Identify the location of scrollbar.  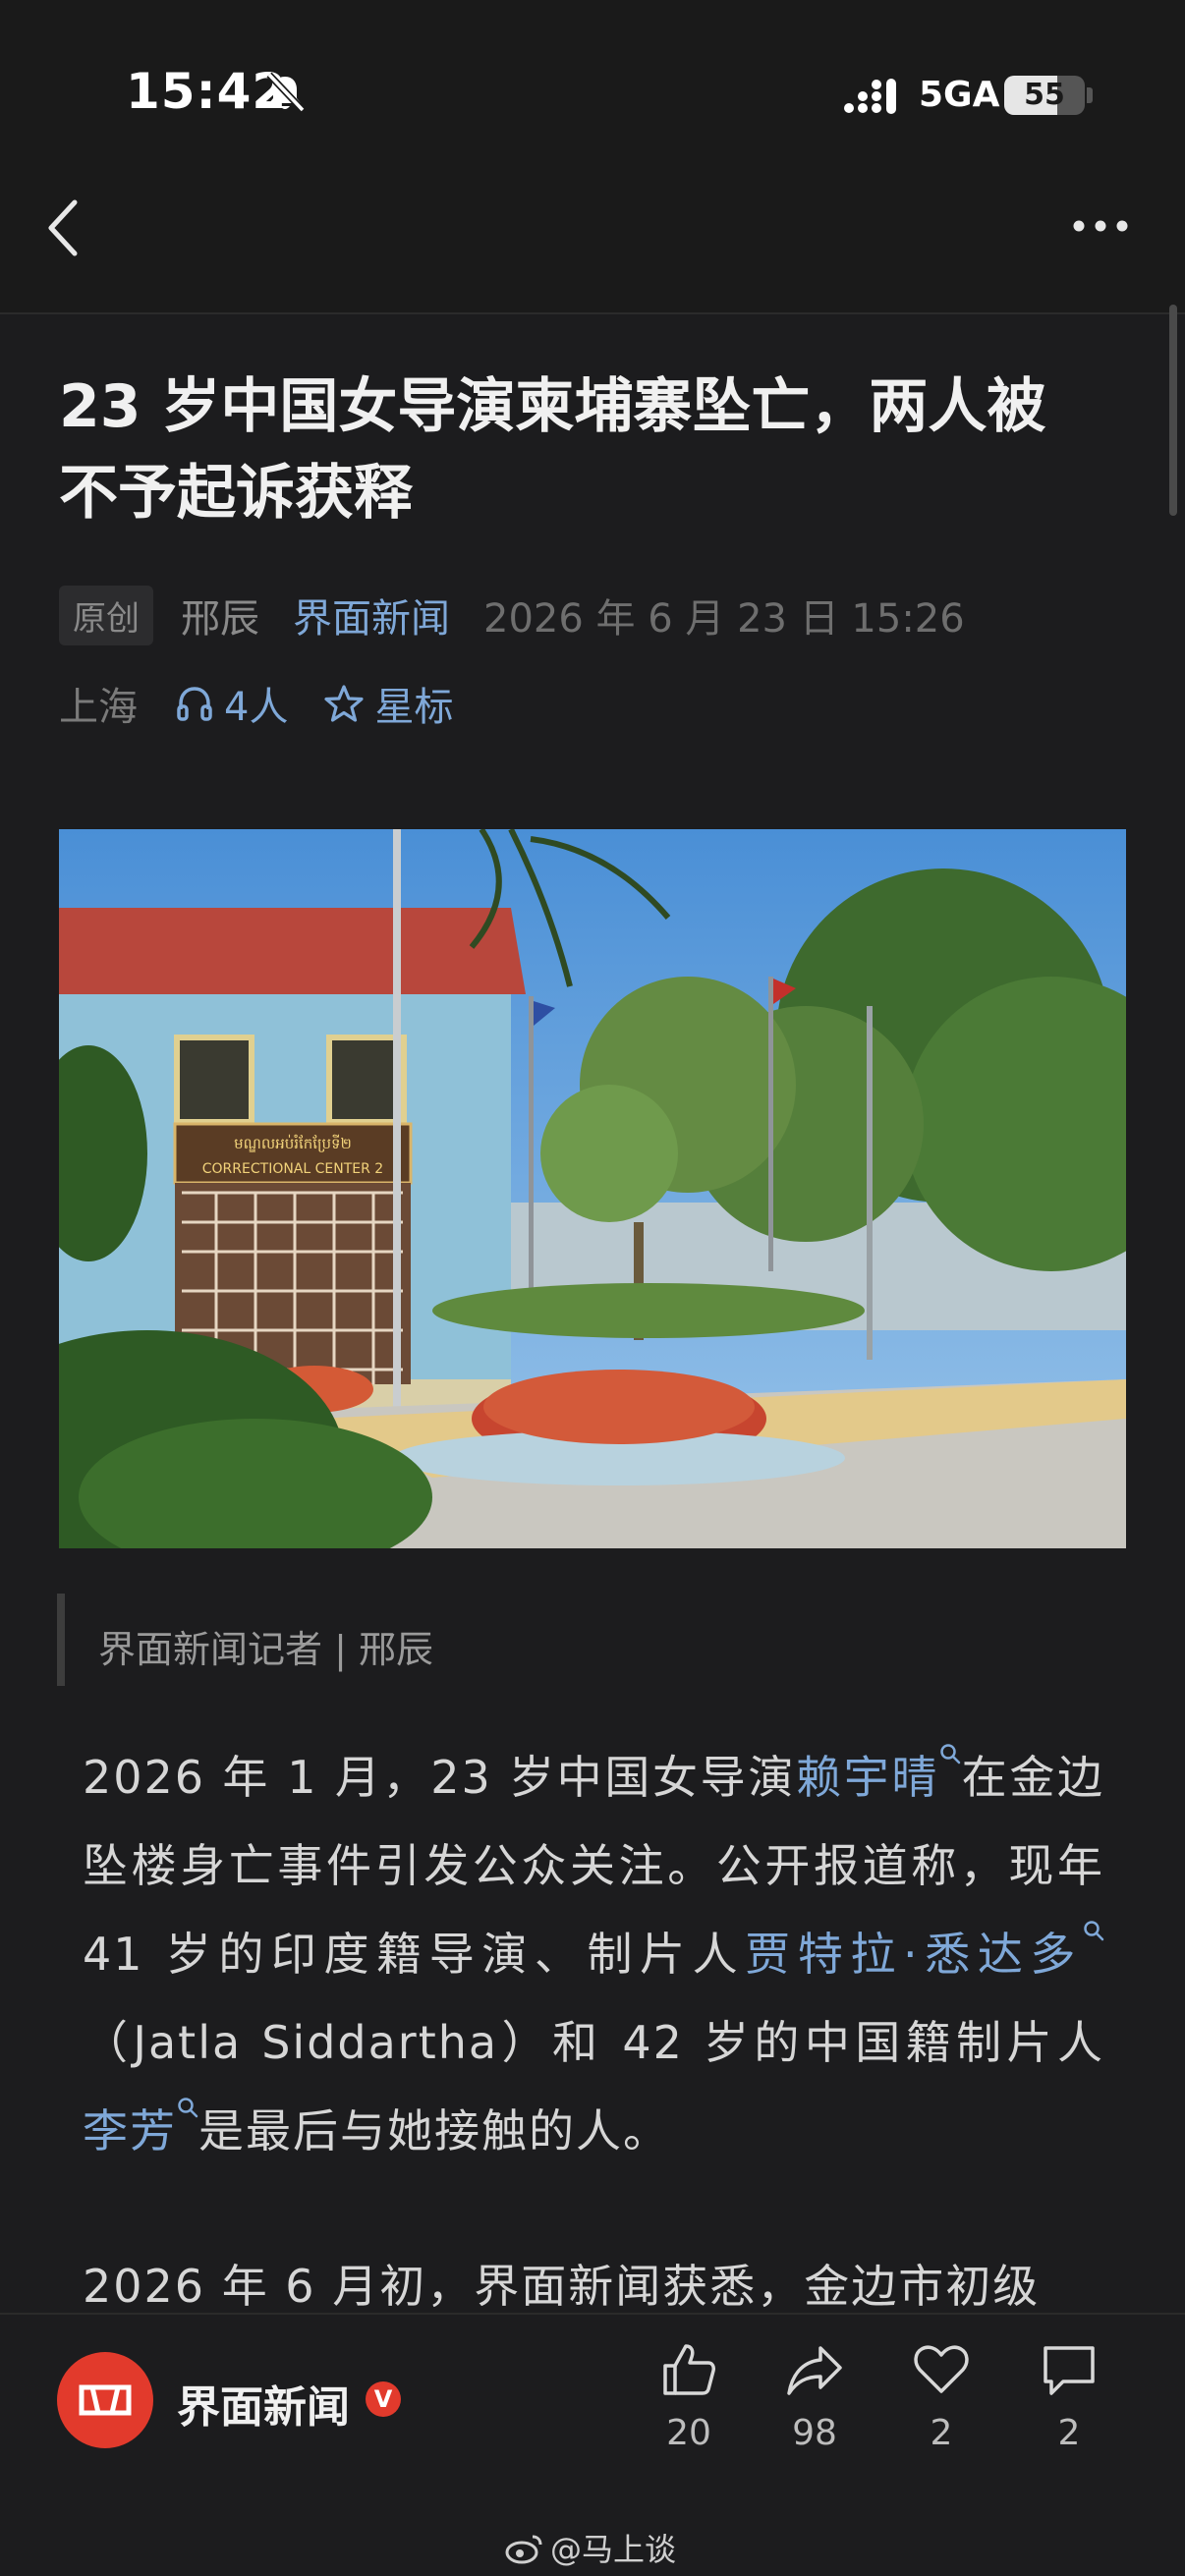
(1173, 410).